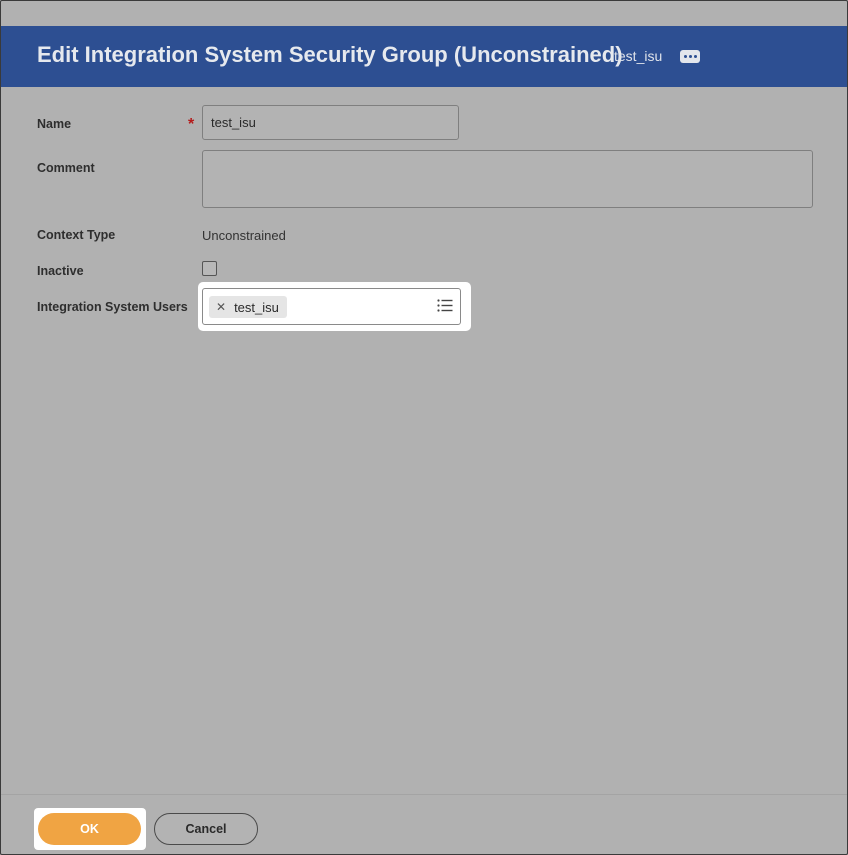 This screenshot has width=848, height=855. What do you see at coordinates (331, 306) in the screenshot?
I see `integration-system-users-prompt: ✕ test_isu` at bounding box center [331, 306].